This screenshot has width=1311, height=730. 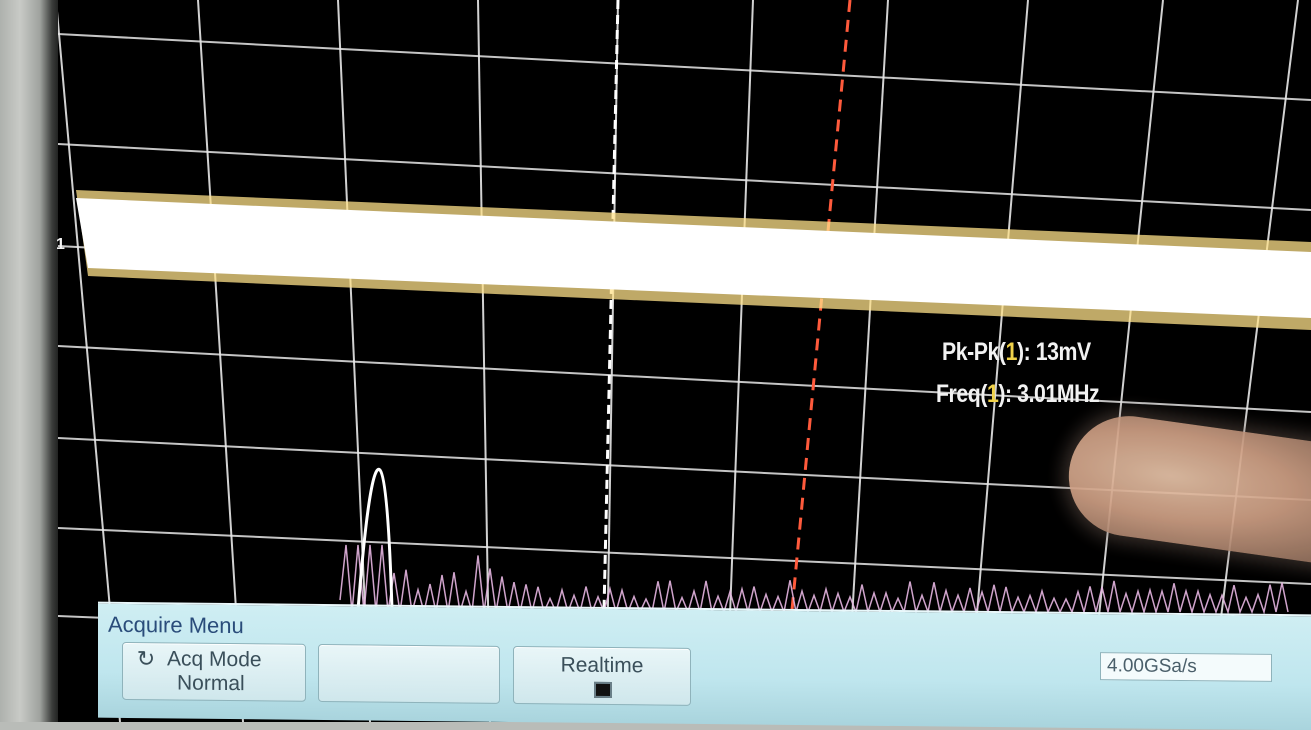 What do you see at coordinates (1049, 394) in the screenshot?
I see `freq-value: ): 3.01MHz` at bounding box center [1049, 394].